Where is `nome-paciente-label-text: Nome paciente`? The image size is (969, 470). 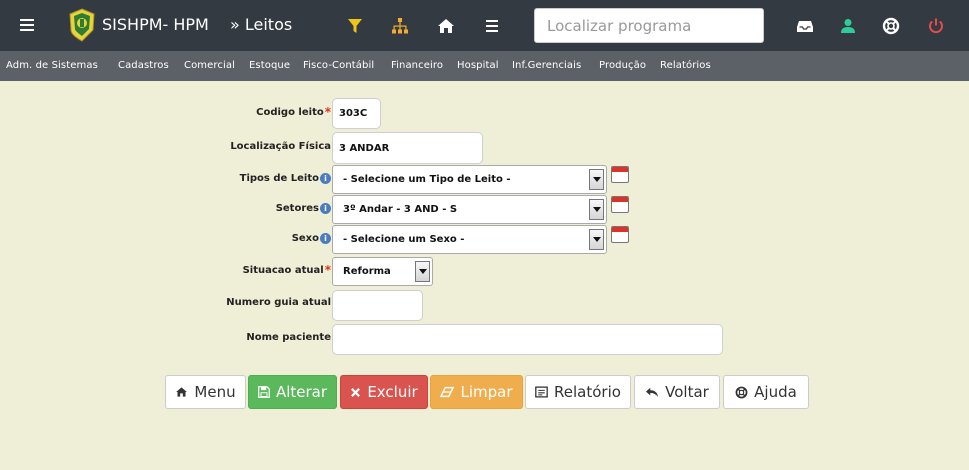 nome-paciente-label-text: Nome paciente is located at coordinates (288, 337).